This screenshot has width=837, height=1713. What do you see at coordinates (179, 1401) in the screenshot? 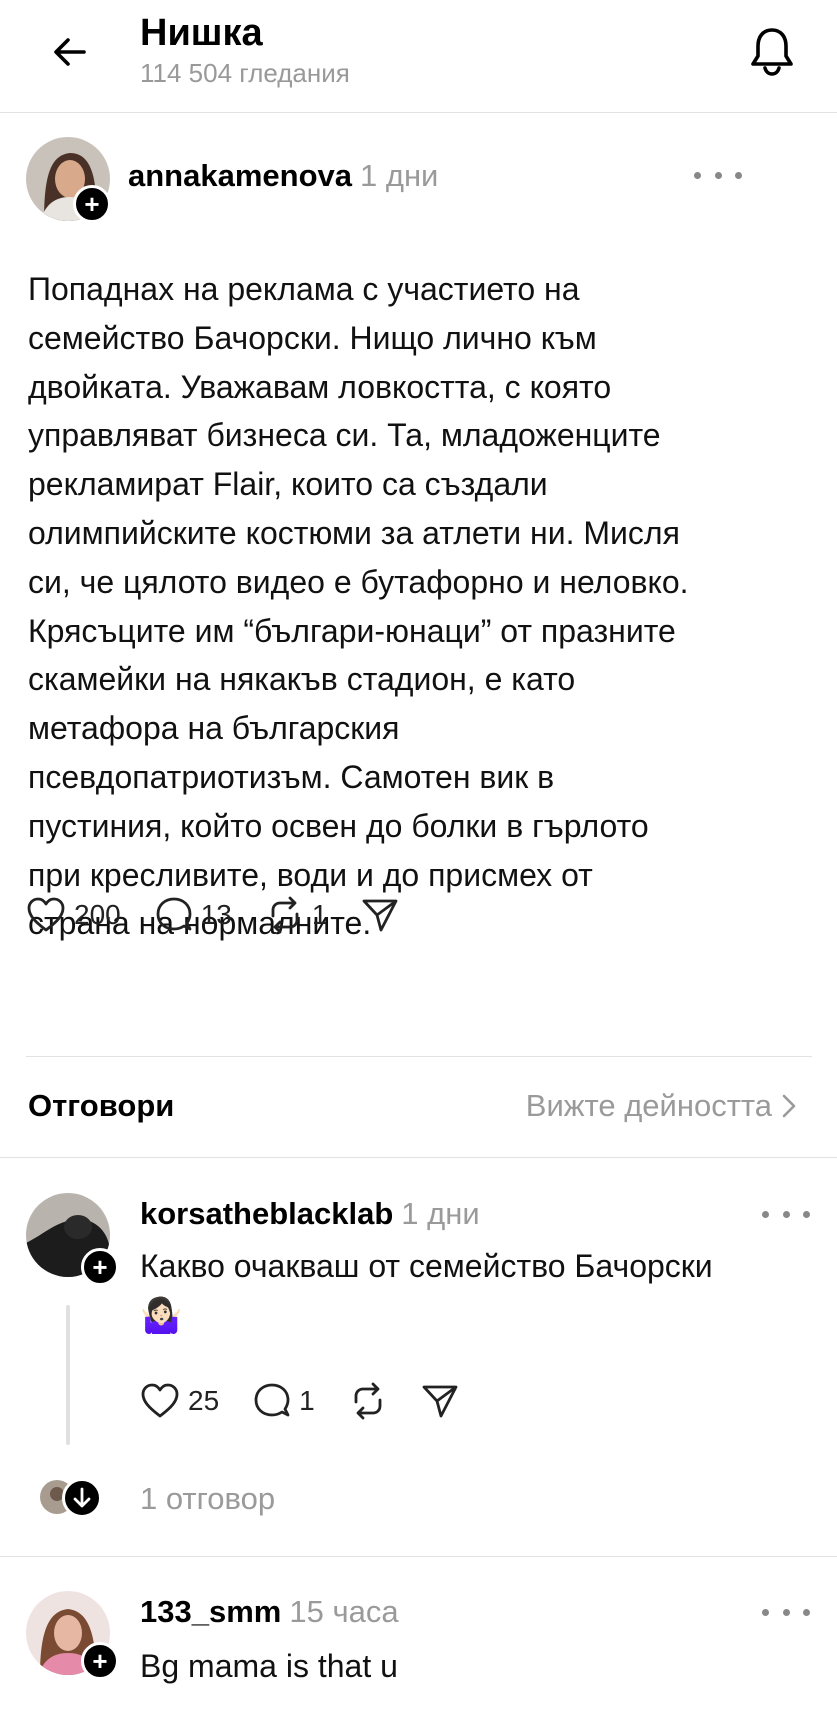
I see `like-button: 25` at bounding box center [179, 1401].